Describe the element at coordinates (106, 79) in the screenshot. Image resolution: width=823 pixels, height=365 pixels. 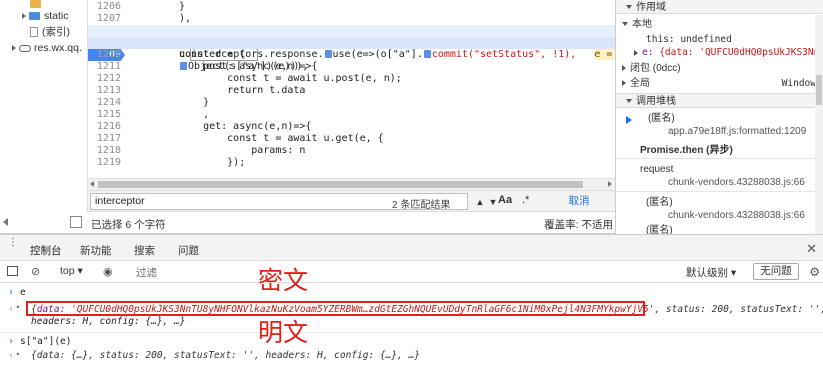
I see `line-number: 1212` at that location.